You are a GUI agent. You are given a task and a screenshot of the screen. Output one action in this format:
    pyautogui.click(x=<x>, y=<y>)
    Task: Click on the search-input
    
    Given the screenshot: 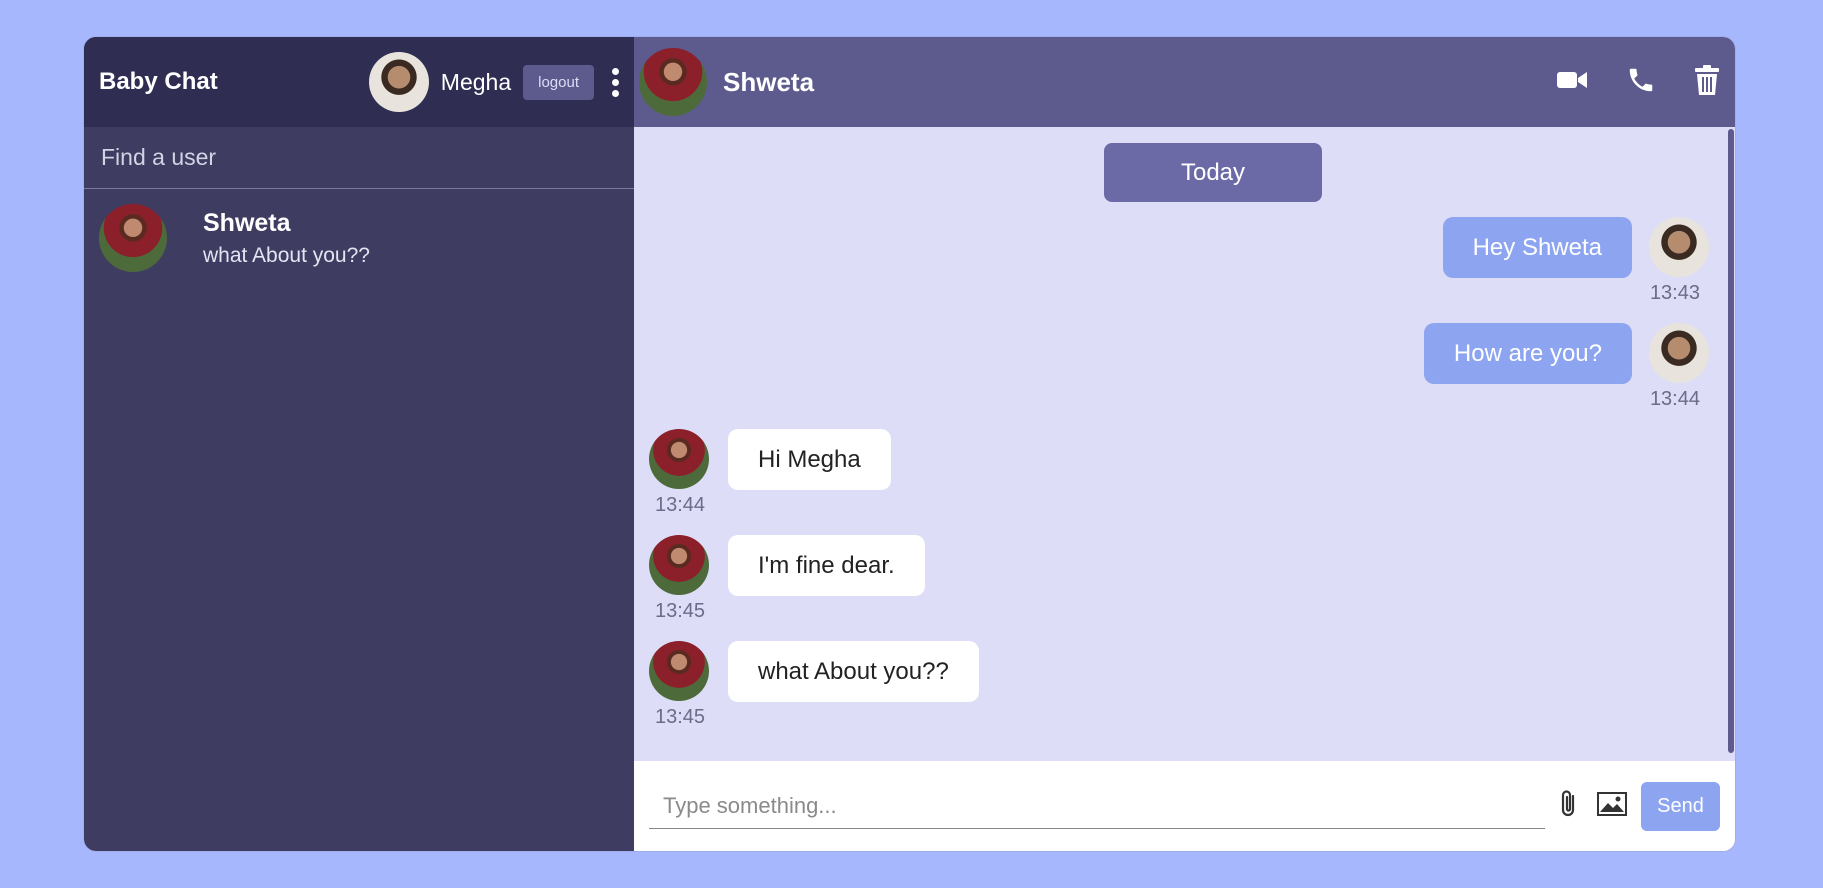 What is the action you would take?
    pyautogui.click(x=359, y=157)
    